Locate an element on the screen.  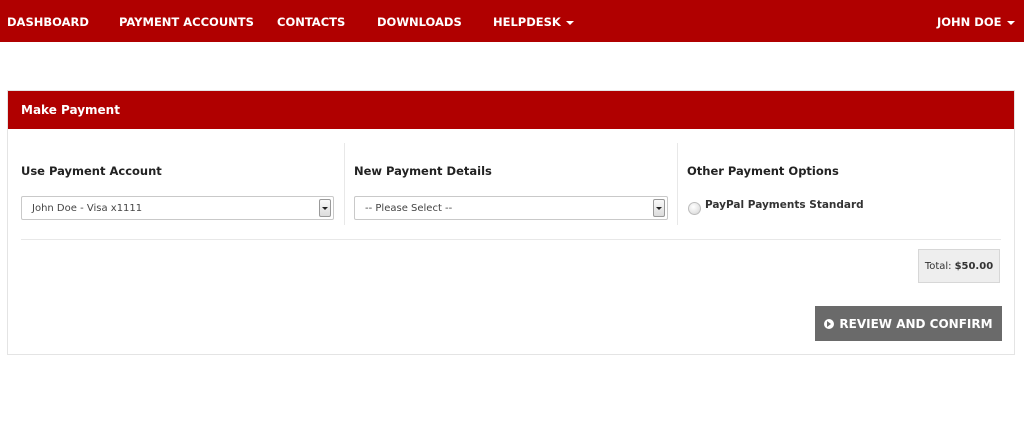
section-divider is located at coordinates (511, 239).